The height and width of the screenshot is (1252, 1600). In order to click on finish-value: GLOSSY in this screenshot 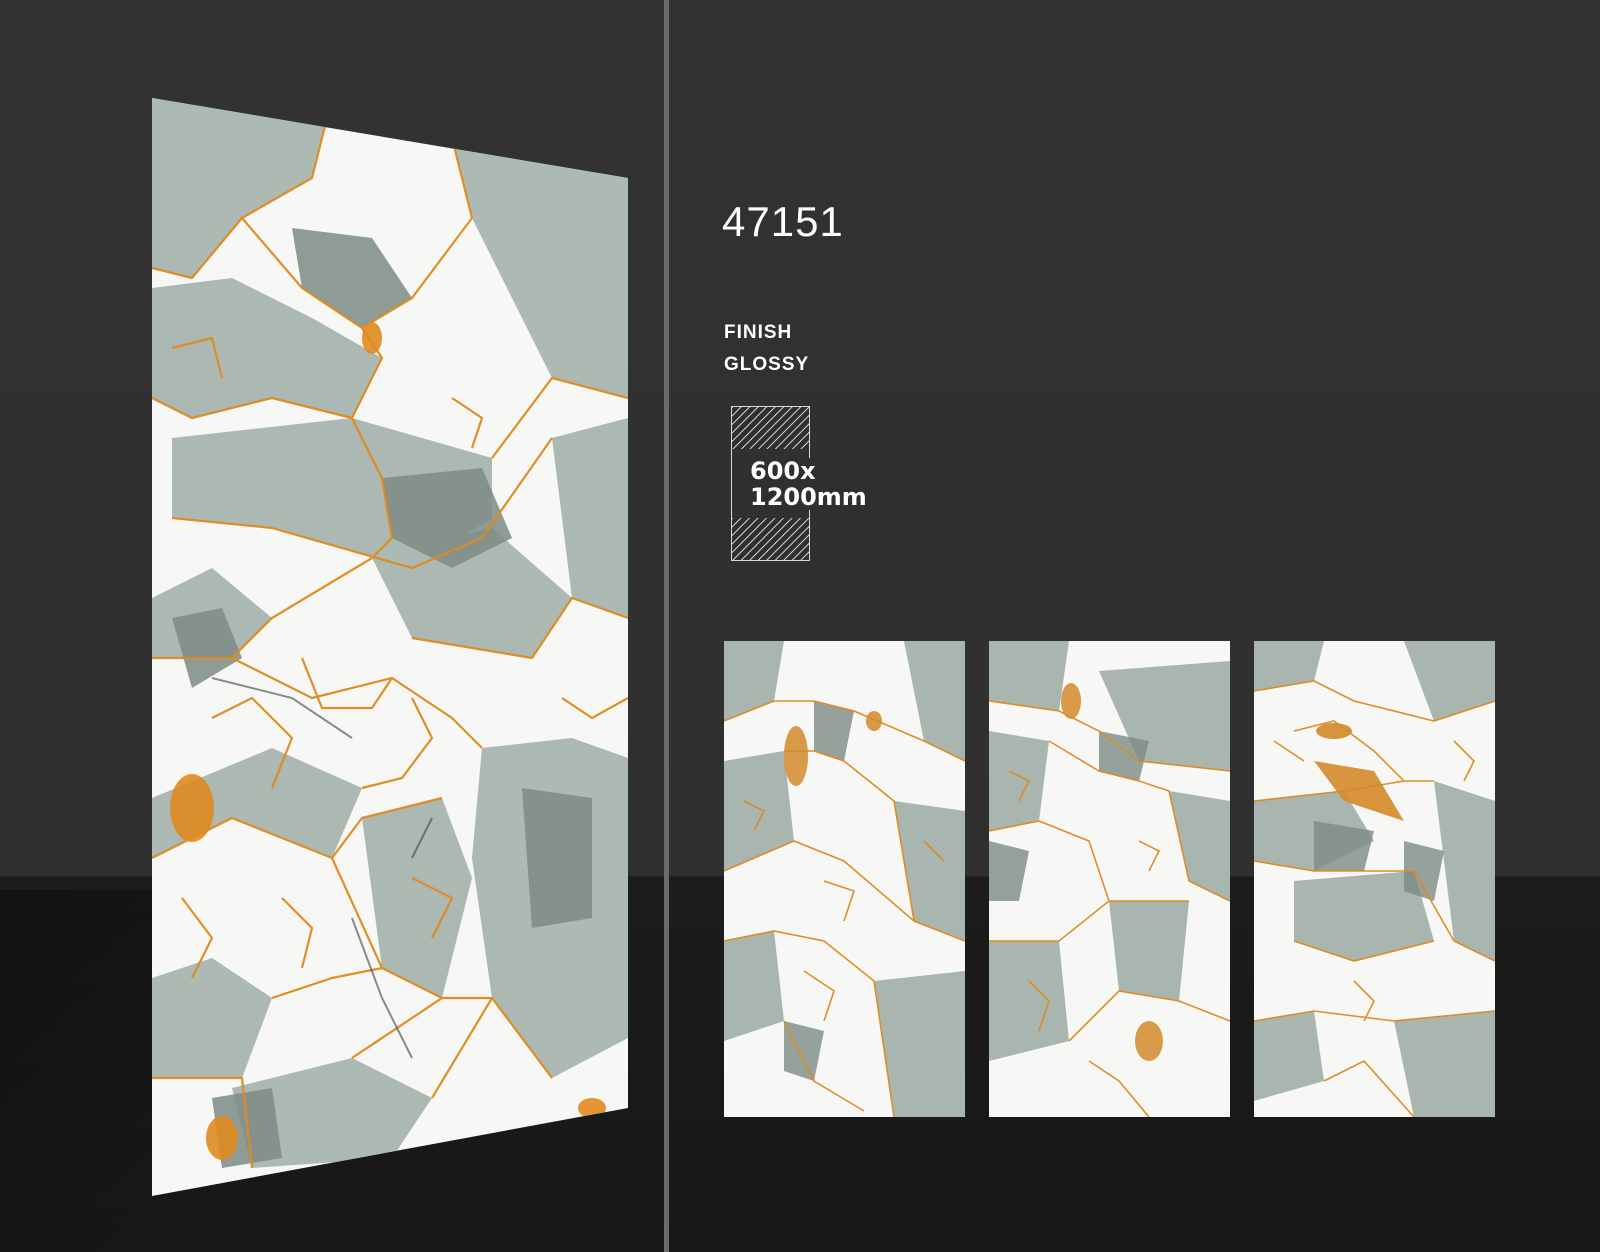, I will do `click(767, 364)`.